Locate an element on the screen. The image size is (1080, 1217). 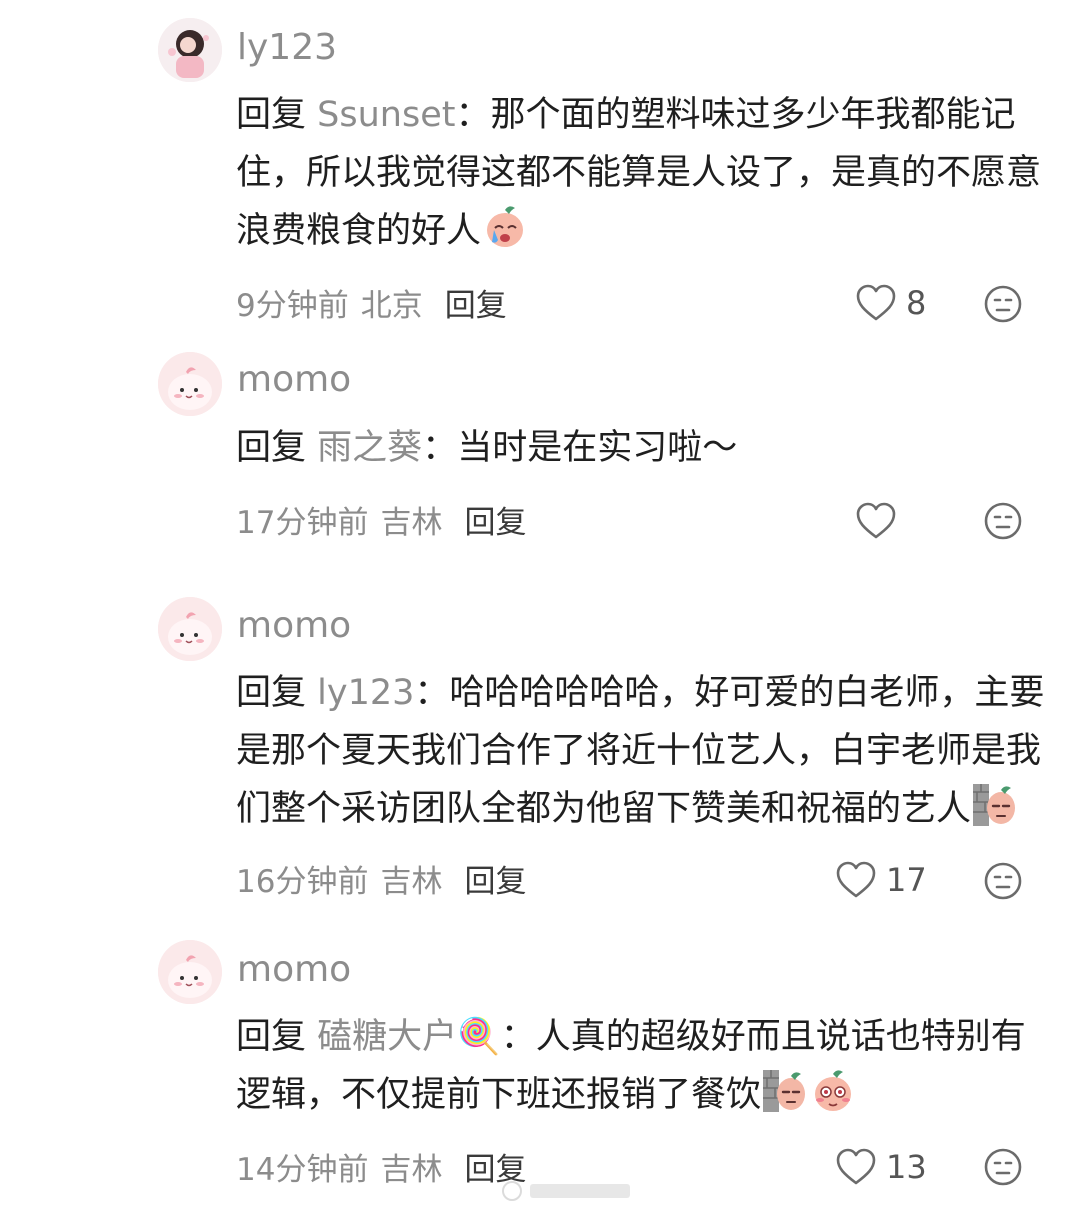
mention-link: ly123 is located at coordinates (365, 693).